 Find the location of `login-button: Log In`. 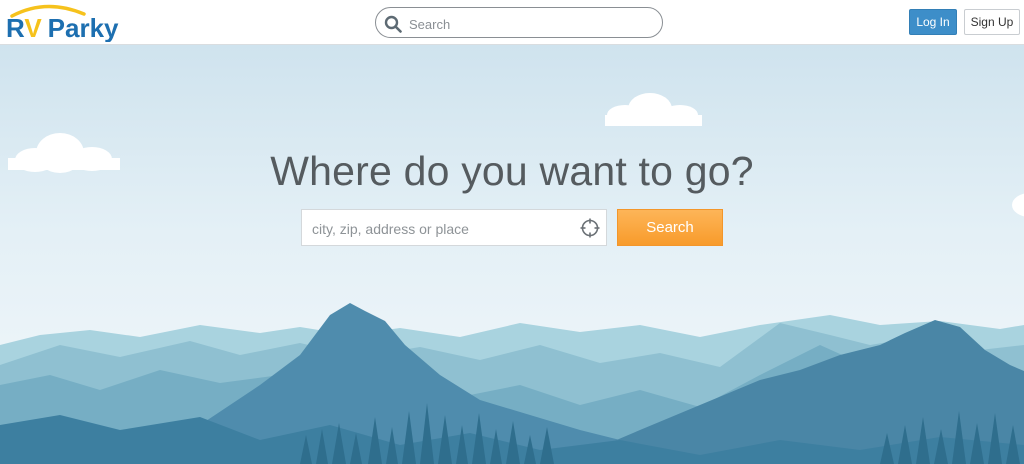

login-button: Log In is located at coordinates (933, 22).